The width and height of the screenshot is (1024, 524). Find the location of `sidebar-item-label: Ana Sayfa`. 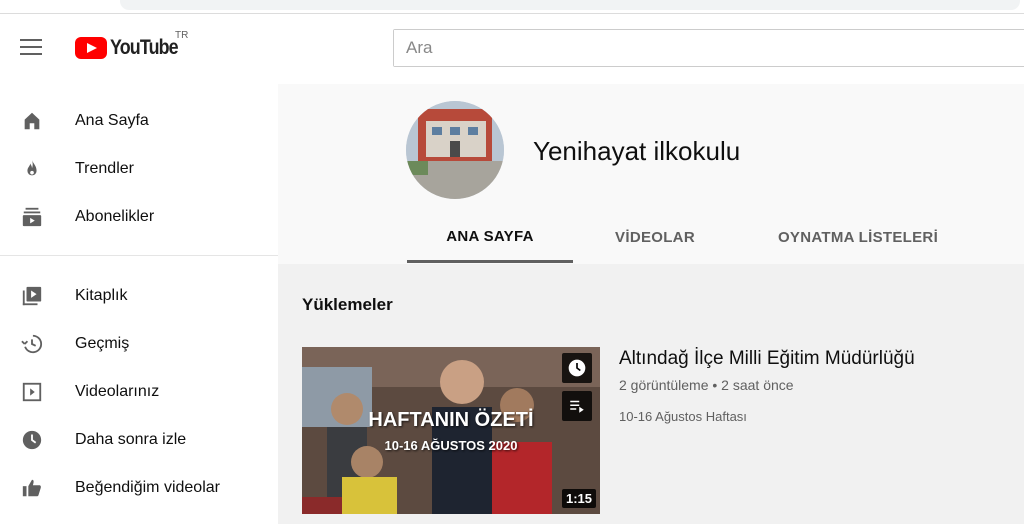

sidebar-item-label: Ana Sayfa is located at coordinates (112, 120).